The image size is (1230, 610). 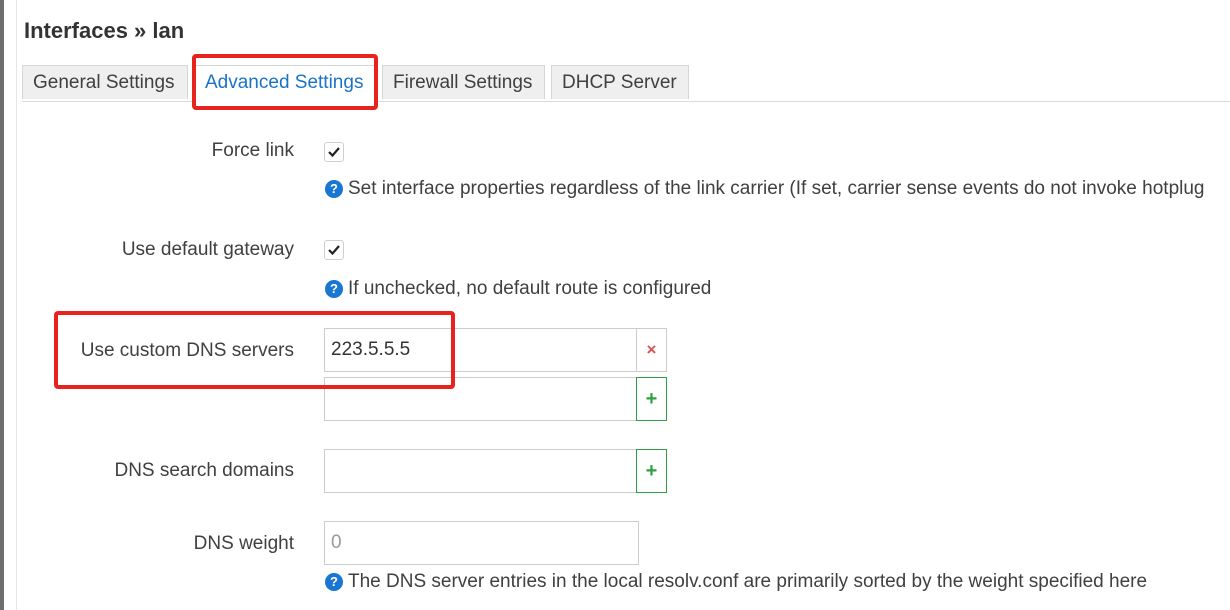 I want to click on remove-dns-button: ×, so click(x=651, y=350).